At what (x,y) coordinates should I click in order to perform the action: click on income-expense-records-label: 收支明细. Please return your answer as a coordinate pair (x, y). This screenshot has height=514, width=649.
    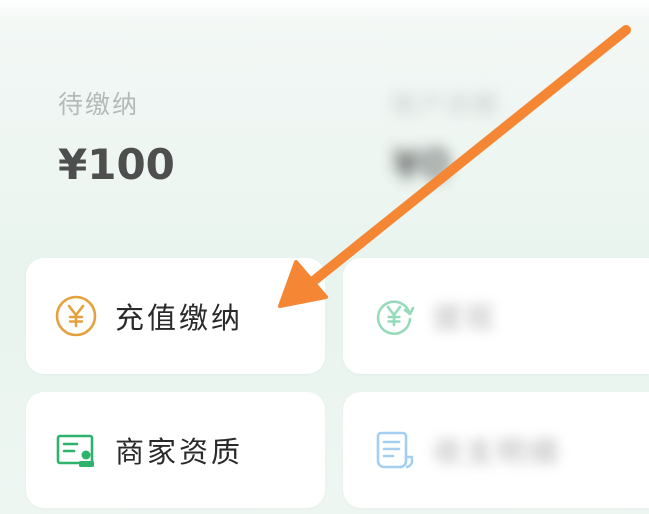
    Looking at the image, I should click on (497, 450).